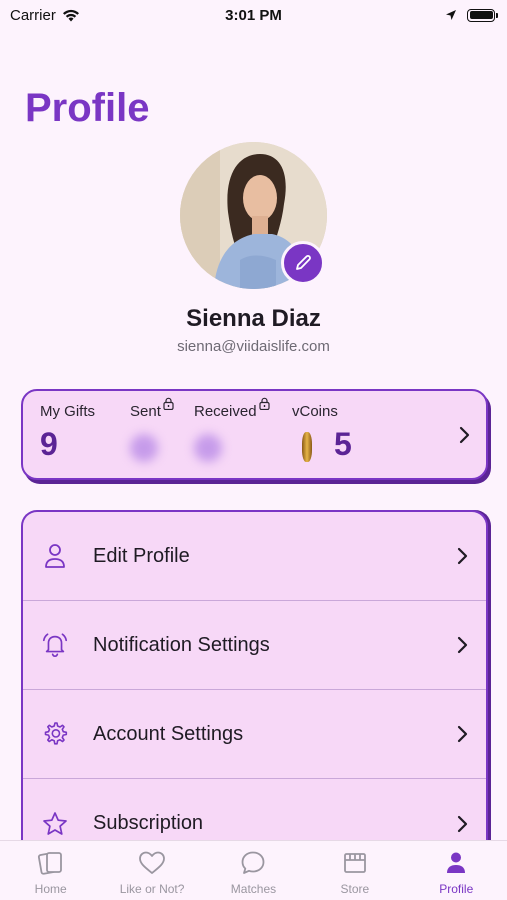  I want to click on menu-item-notification-settings: Notification Settings, so click(254, 645).